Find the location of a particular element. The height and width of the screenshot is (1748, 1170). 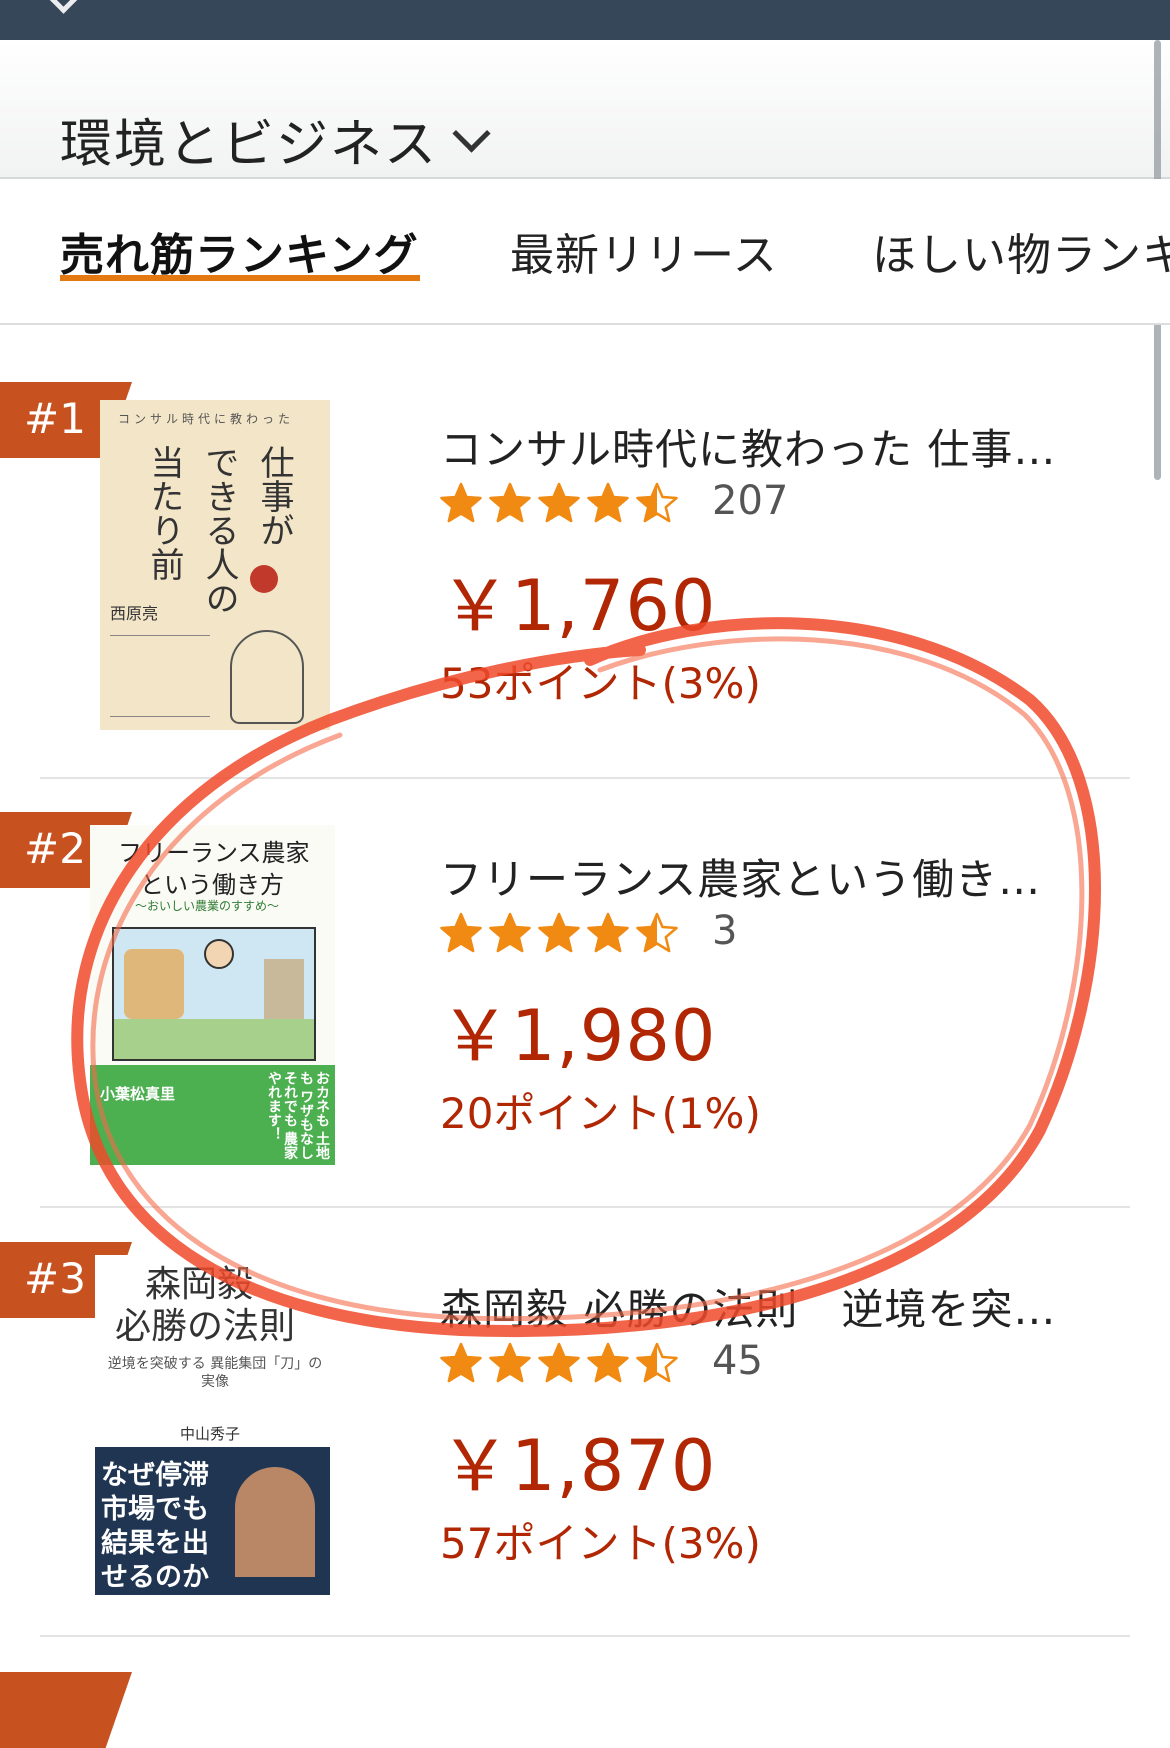

cover-title-line: 当たり前 is located at coordinates (164, 513).